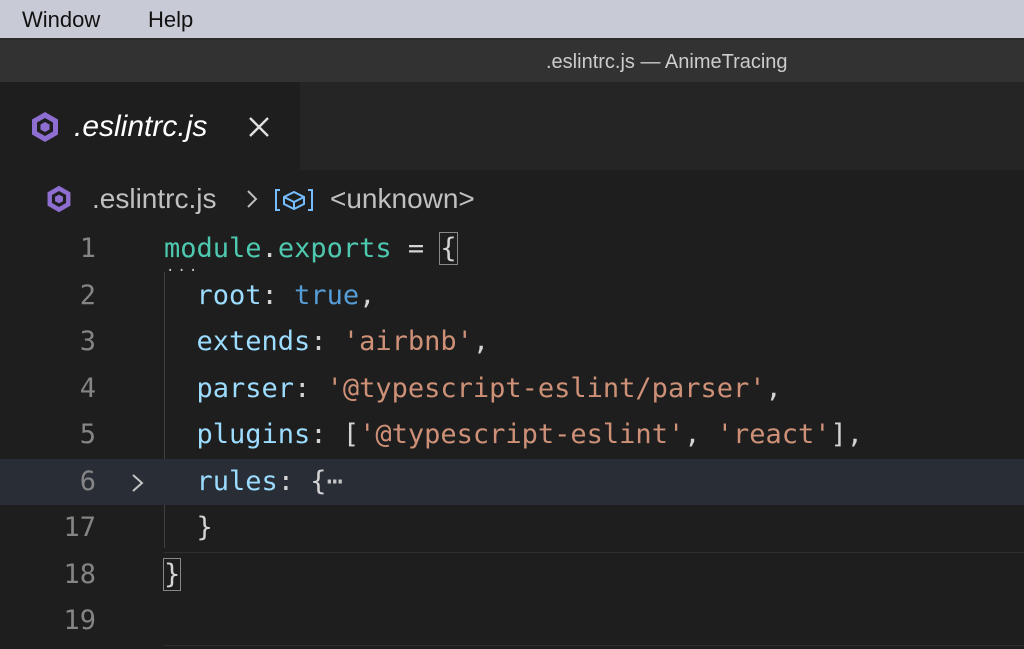 Image resolution: width=1024 pixels, height=649 pixels. Describe the element at coordinates (253, 341) in the screenshot. I see `code-token: extends` at that location.